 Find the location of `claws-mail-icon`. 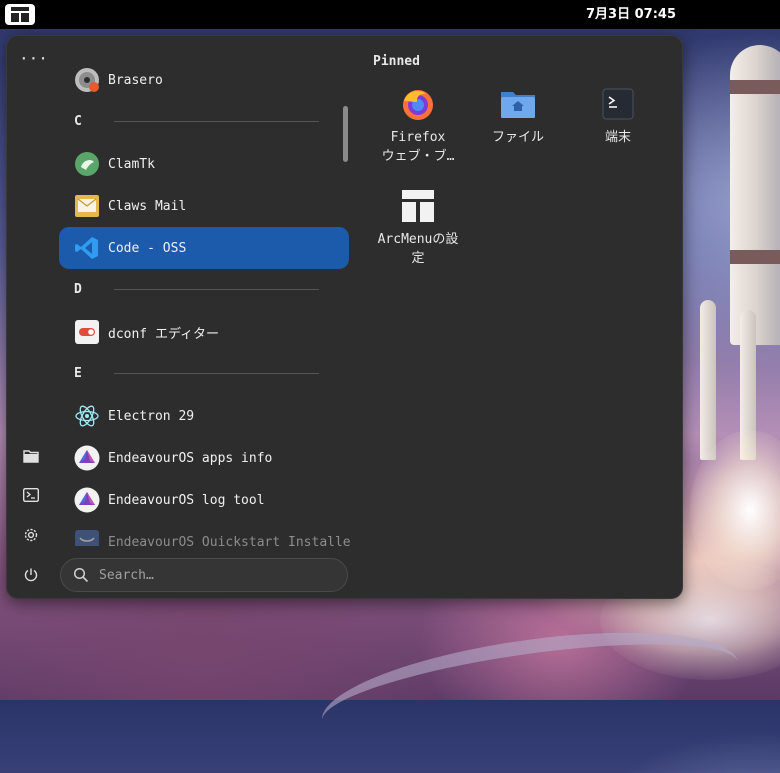

claws-mail-icon is located at coordinates (87, 206).